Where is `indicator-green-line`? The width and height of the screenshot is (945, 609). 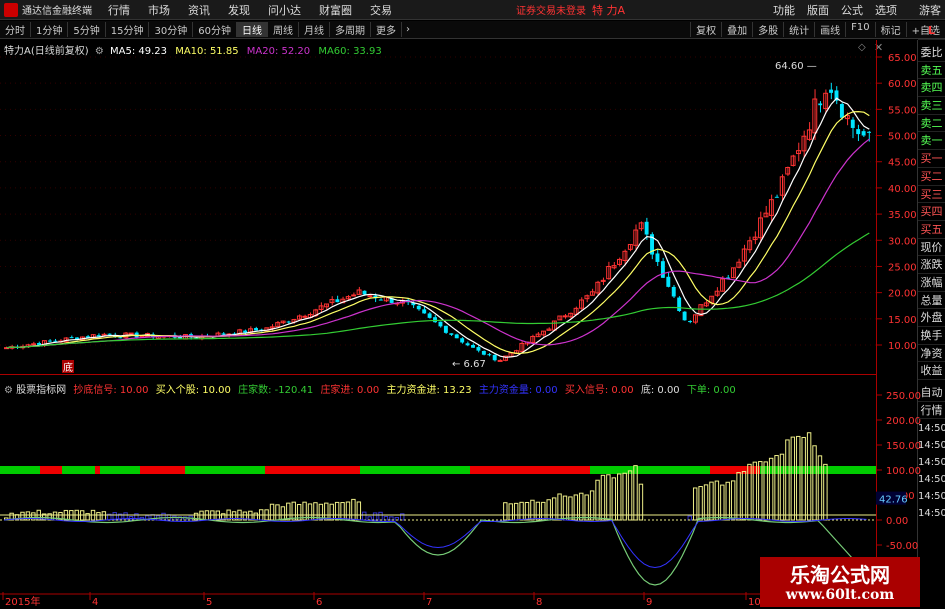
indicator-green-line is located at coordinates (435, 551).